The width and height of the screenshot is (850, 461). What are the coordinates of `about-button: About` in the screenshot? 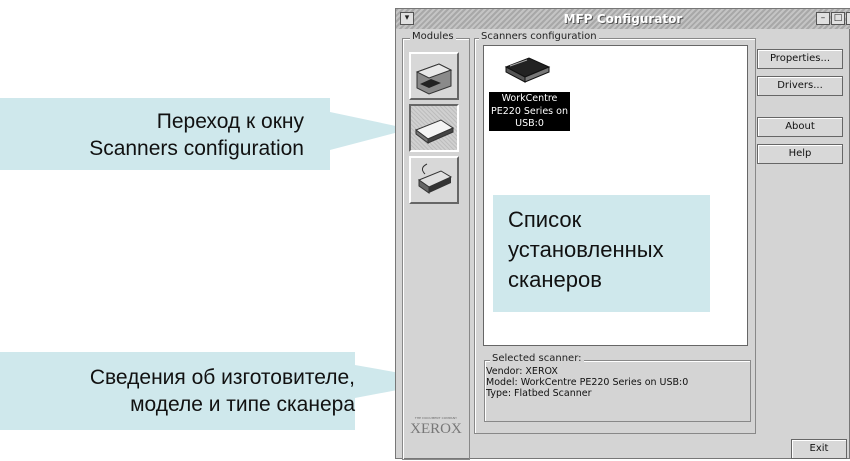 It's located at (800, 127).